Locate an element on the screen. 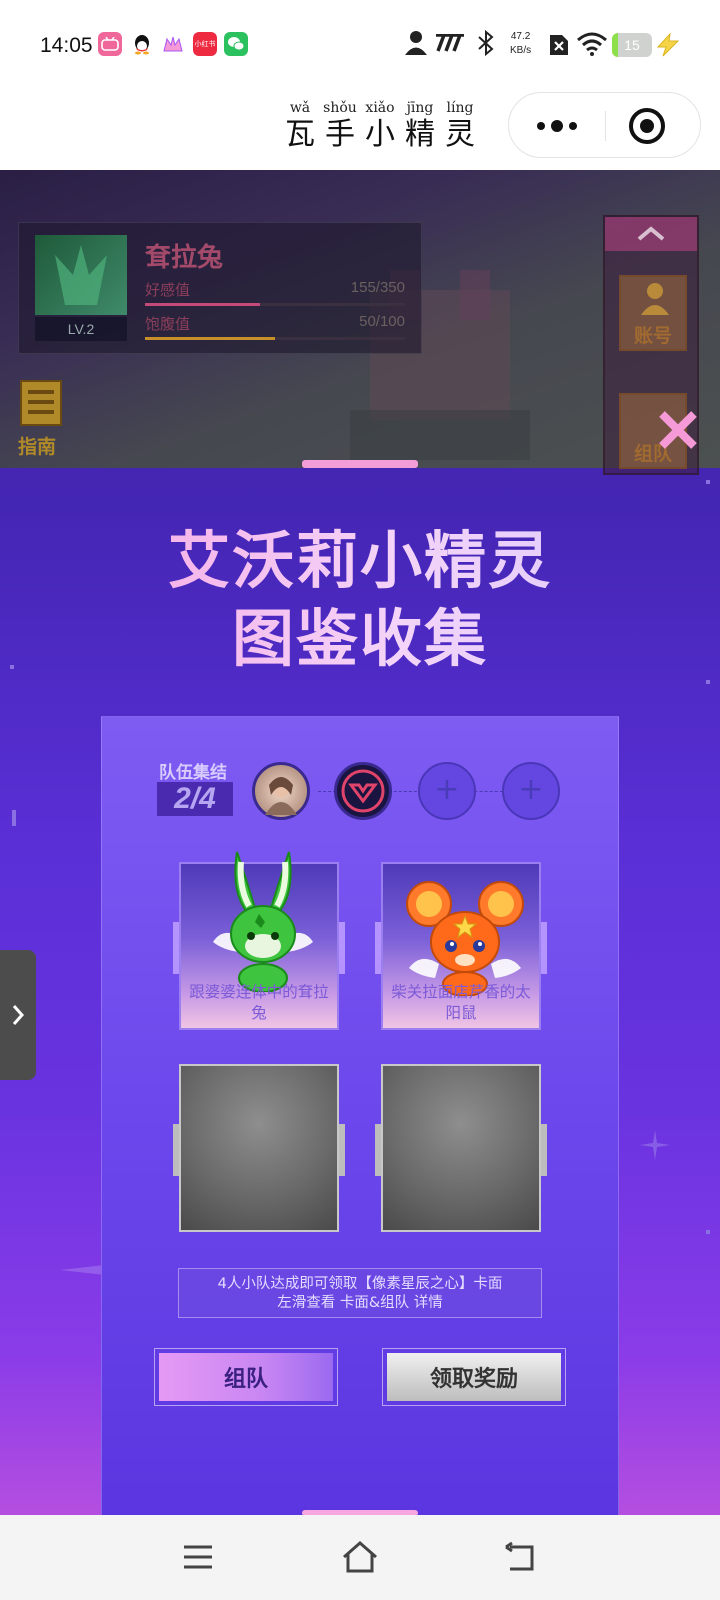 The image size is (720, 1600). no-sim-icon is located at coordinates (559, 47).